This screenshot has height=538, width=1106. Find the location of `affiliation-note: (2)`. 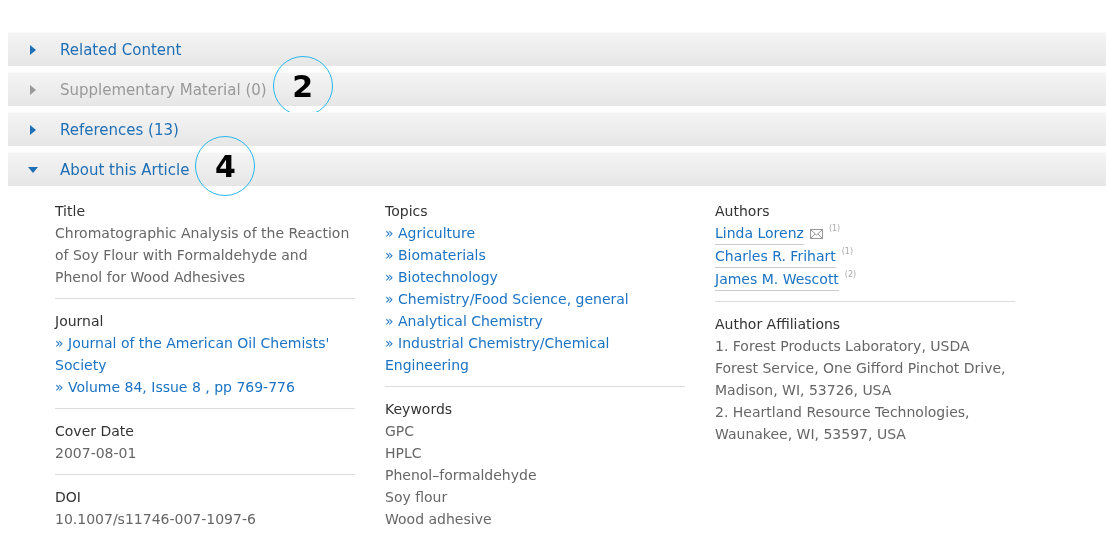

affiliation-note: (2) is located at coordinates (850, 275).